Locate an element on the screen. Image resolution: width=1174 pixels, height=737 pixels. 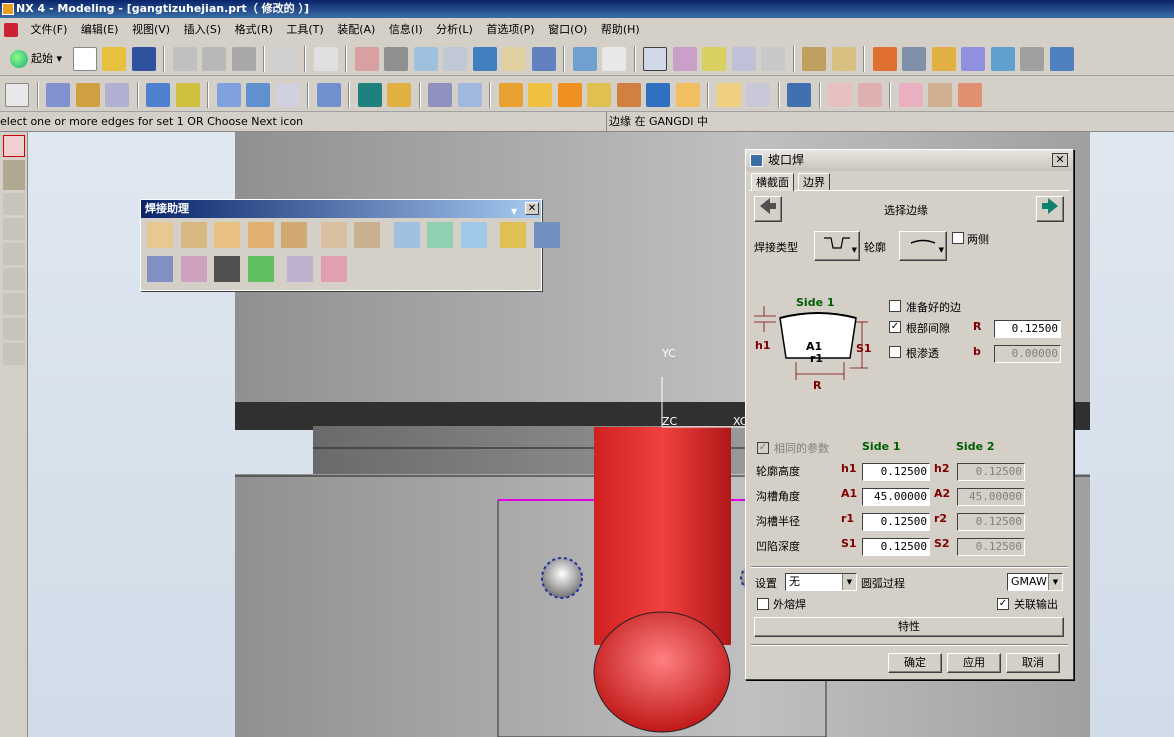
offset-curve-icon is located at coordinates (969, 95).